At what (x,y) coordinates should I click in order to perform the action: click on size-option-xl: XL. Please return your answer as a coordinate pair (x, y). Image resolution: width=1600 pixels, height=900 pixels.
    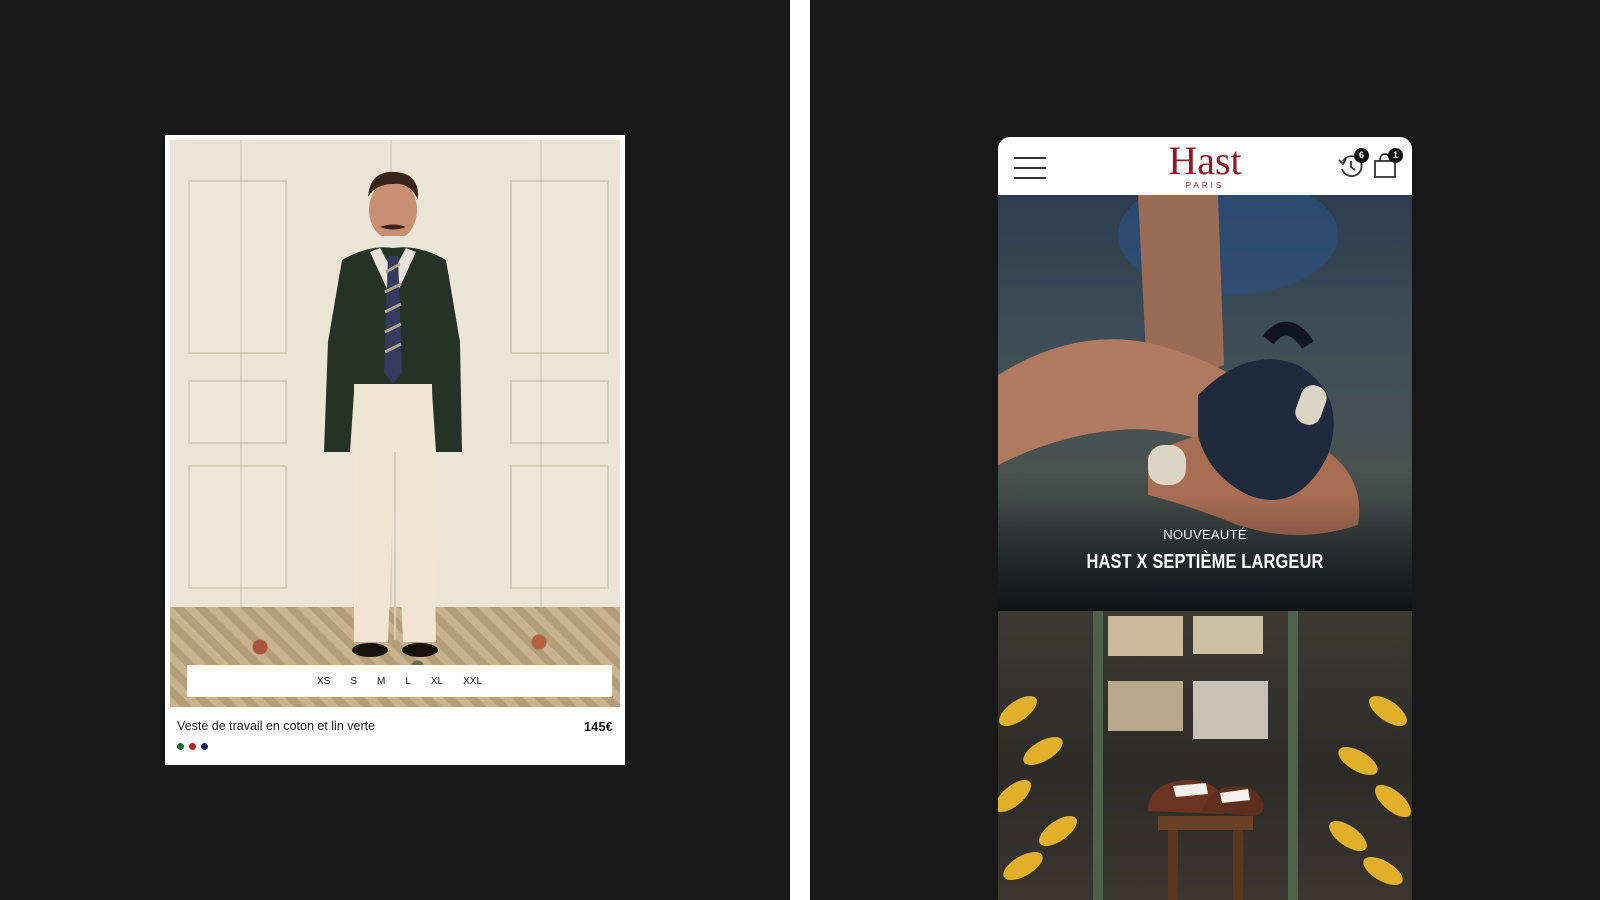
    Looking at the image, I should click on (437, 681).